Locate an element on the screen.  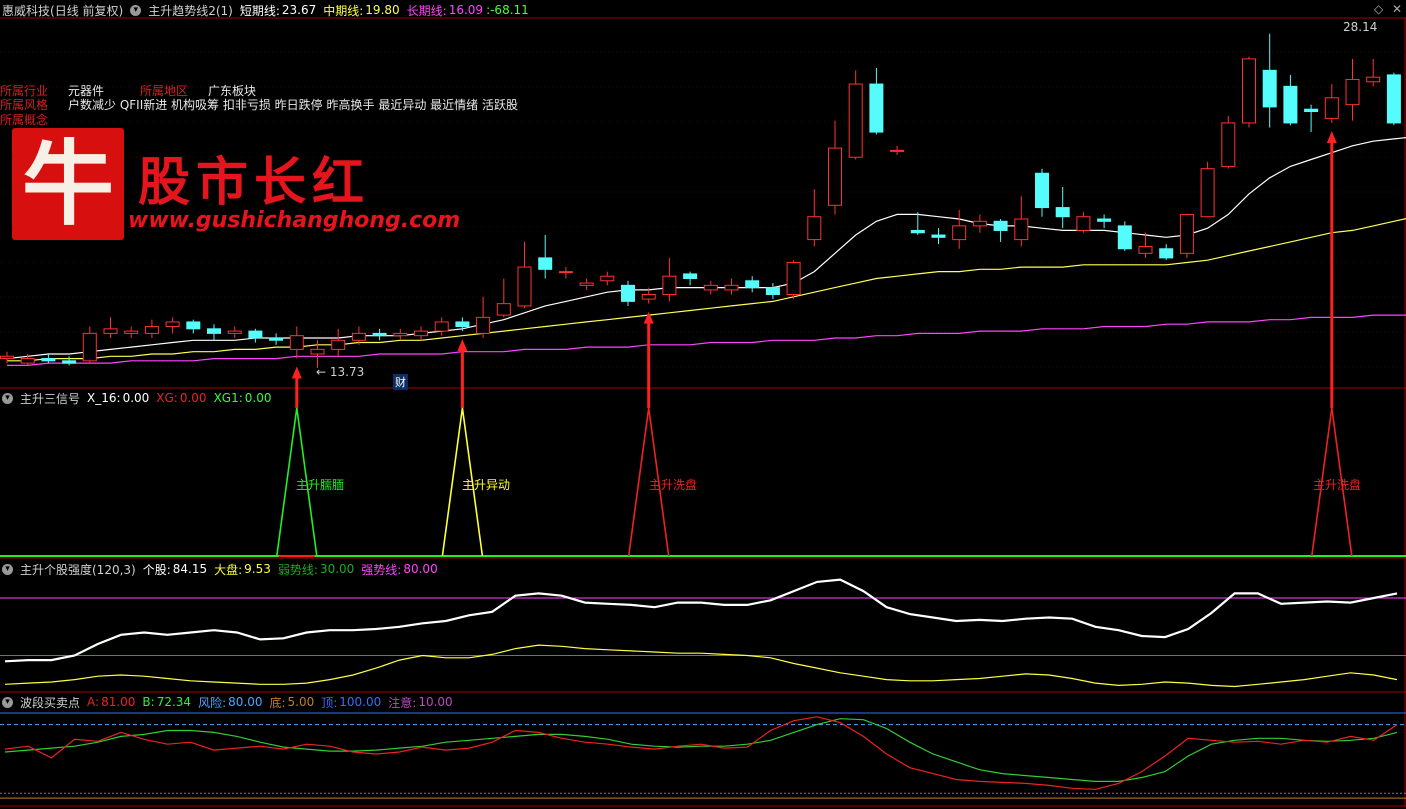
stock-strength-label: 个股: is located at coordinates (156, 569).